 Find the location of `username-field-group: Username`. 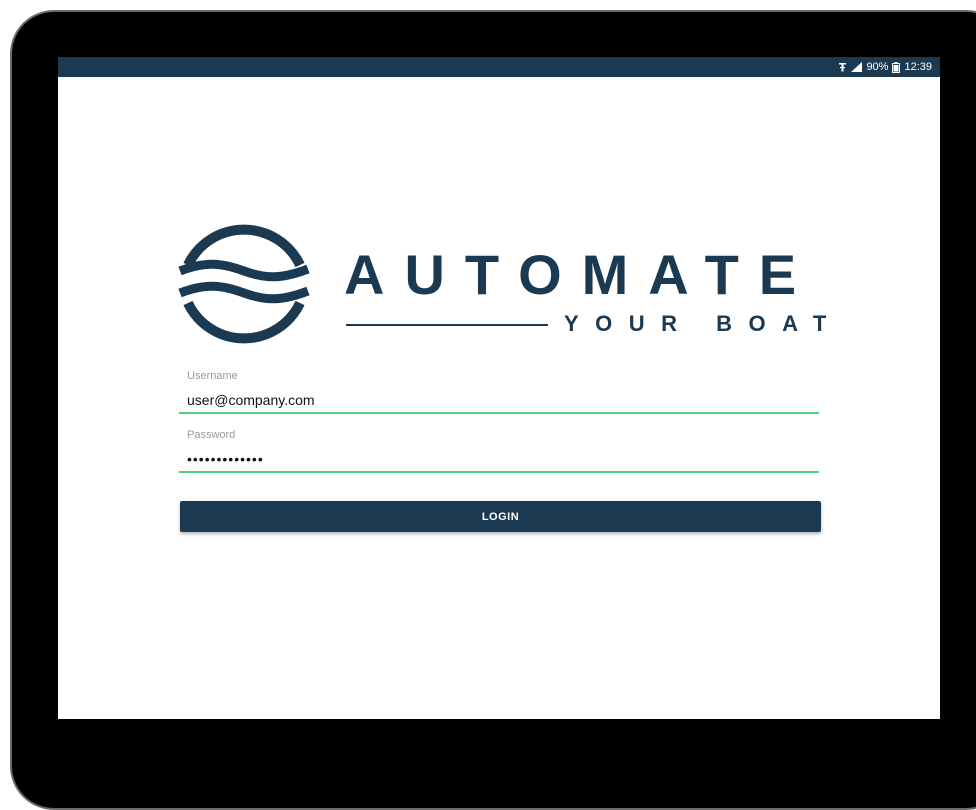

username-field-group: Username is located at coordinates (499, 393).